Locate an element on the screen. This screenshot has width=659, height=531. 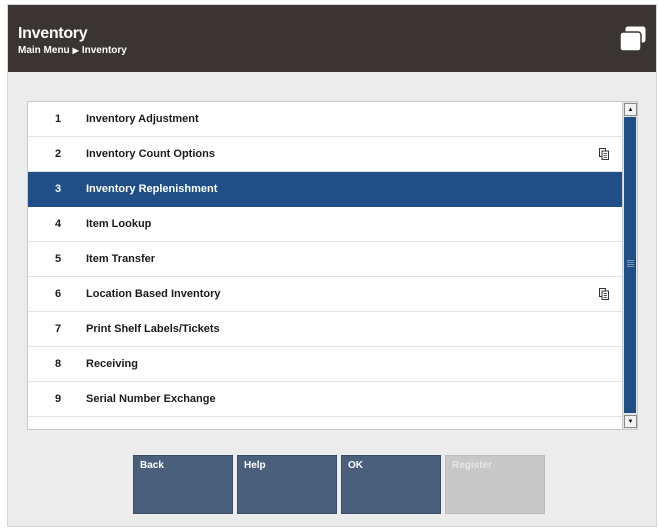
menu-item-number: 3 is located at coordinates (58, 189).